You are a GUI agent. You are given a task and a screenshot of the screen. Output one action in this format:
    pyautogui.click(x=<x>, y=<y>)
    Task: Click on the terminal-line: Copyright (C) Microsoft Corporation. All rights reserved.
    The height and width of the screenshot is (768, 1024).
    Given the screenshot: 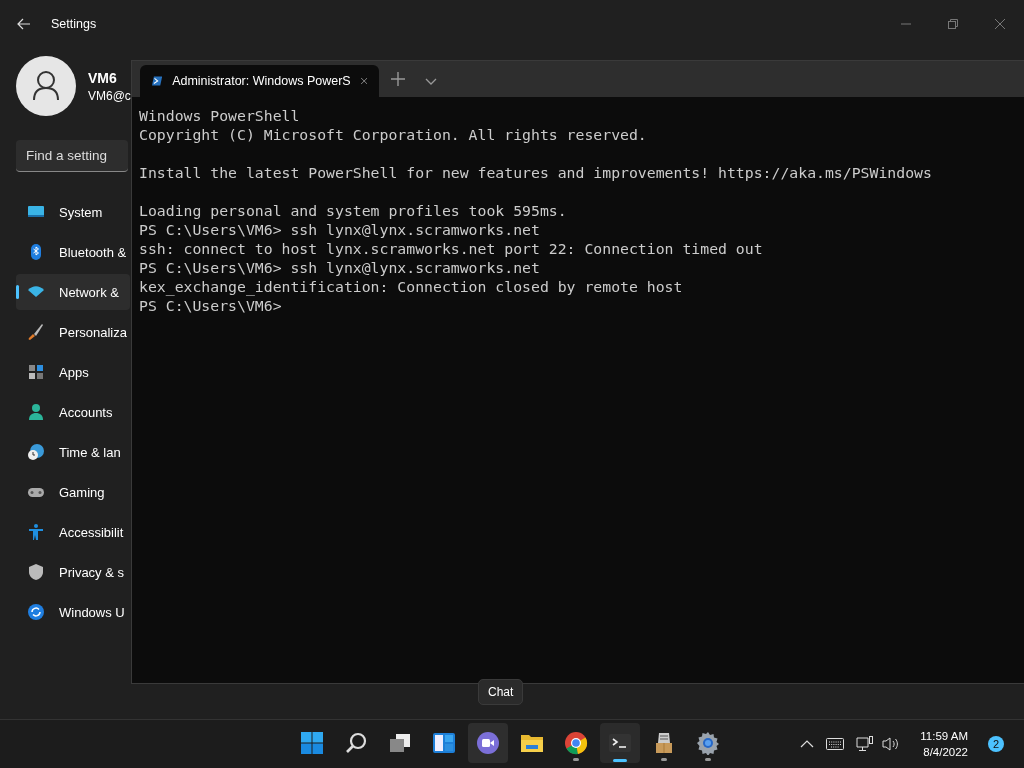 What is the action you would take?
    pyautogui.click(x=393, y=134)
    